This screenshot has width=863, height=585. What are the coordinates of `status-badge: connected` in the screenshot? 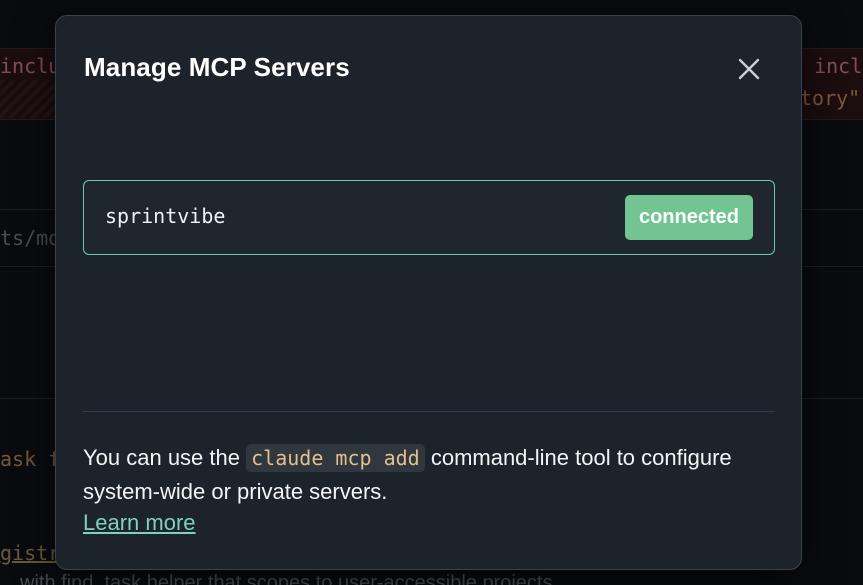 It's located at (688, 217).